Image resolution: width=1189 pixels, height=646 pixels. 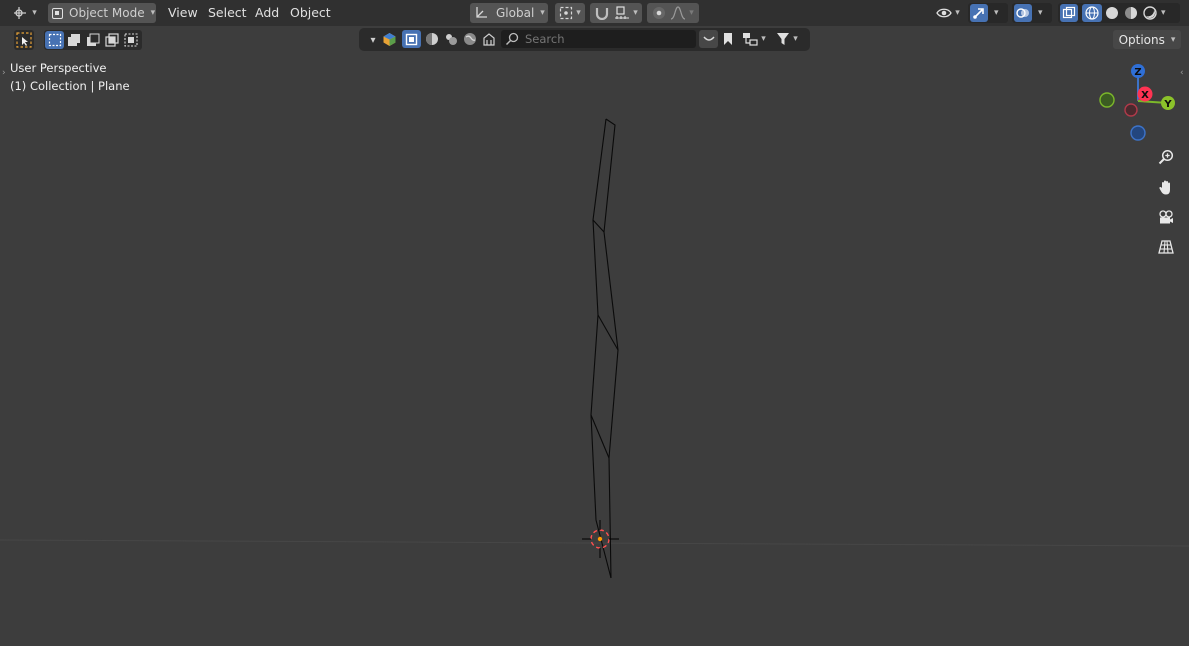 What do you see at coordinates (750, 39) in the screenshot?
I see `hierarchy-icon` at bounding box center [750, 39].